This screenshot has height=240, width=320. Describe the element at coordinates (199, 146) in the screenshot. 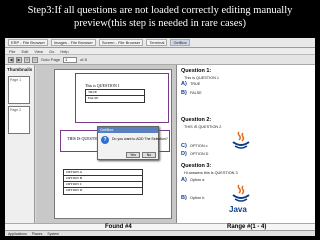

I see `option-text: OPTION c` at that location.